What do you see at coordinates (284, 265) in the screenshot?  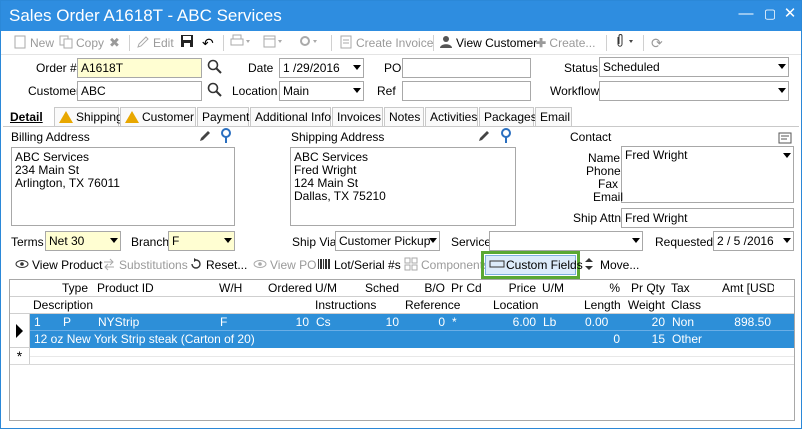 I see `view-po-button: View PO` at bounding box center [284, 265].